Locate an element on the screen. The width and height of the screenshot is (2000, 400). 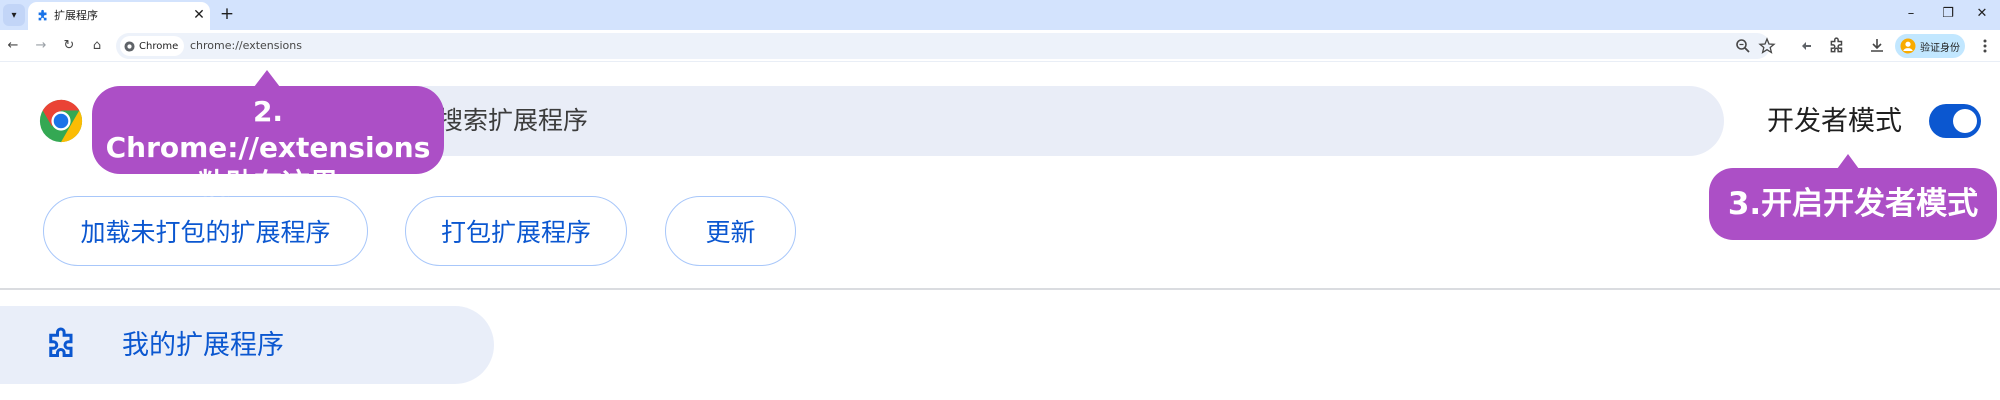
title-bar: ▾ 扩展程序 ✕ + – ❐ ✕ is located at coordinates (1000, 15).